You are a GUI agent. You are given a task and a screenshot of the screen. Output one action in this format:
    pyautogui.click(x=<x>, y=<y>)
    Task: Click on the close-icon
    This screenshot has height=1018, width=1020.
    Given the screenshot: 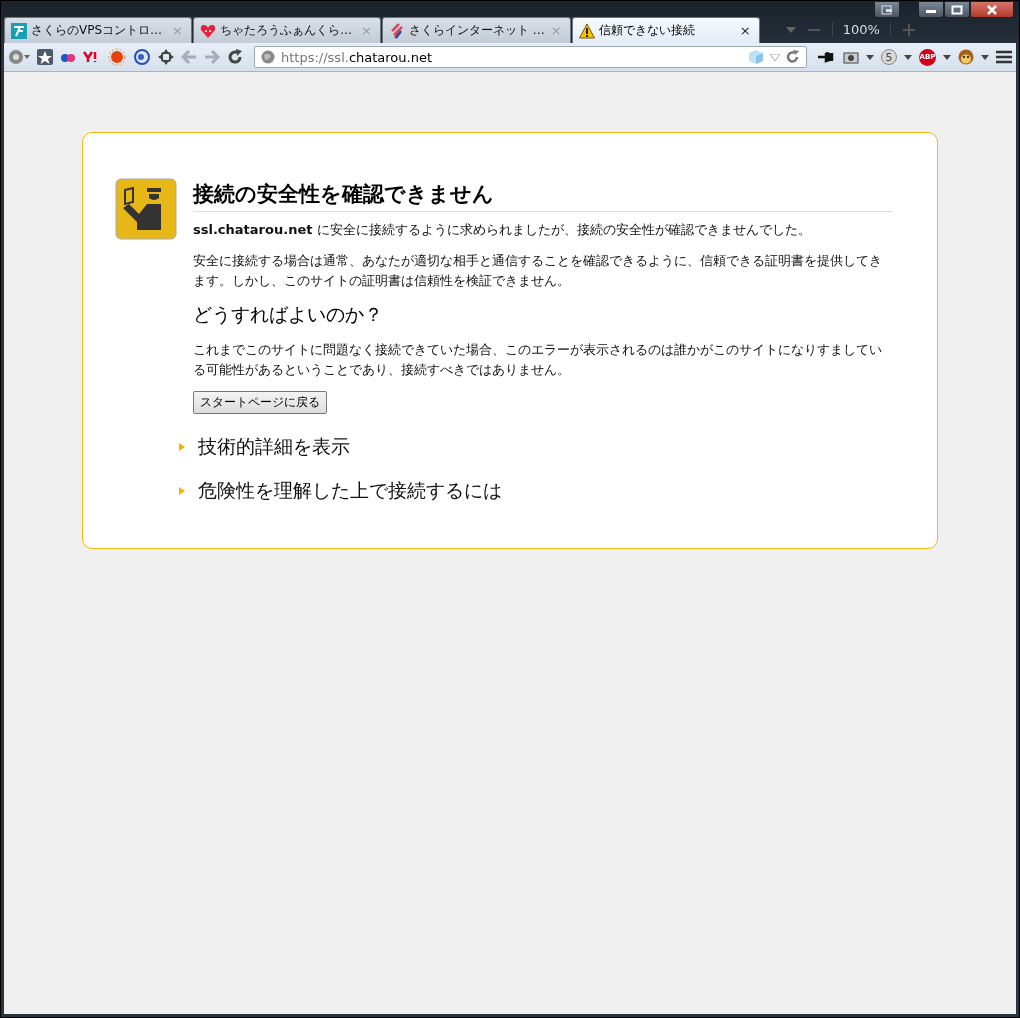 What is the action you would take?
    pyautogui.click(x=992, y=9)
    